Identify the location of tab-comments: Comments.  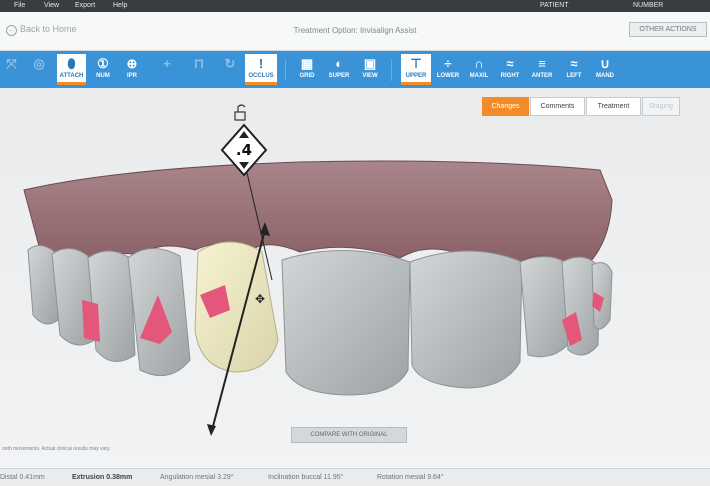
(557, 106).